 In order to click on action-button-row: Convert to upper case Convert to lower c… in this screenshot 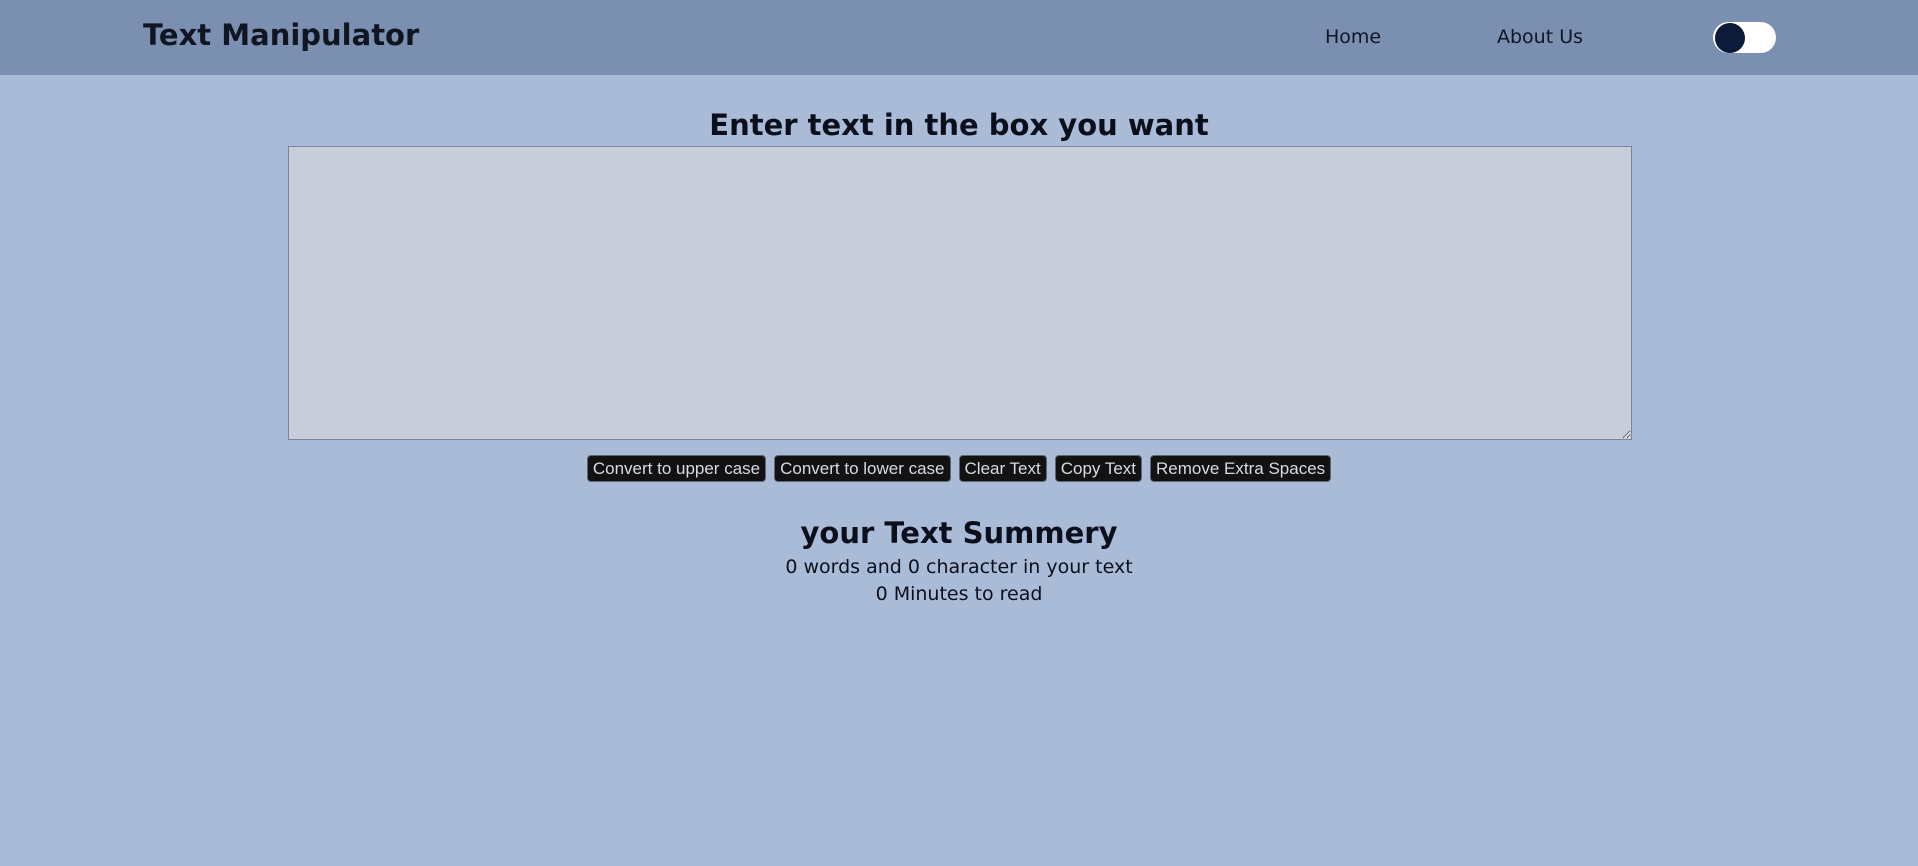, I will do `click(959, 468)`.